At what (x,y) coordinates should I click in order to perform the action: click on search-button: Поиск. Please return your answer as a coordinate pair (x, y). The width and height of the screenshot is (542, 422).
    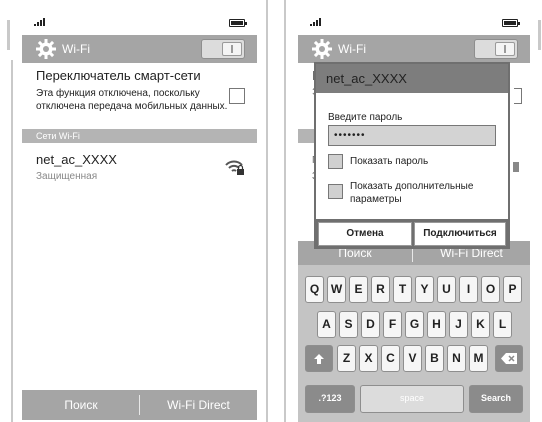
    Looking at the image, I should click on (81, 405).